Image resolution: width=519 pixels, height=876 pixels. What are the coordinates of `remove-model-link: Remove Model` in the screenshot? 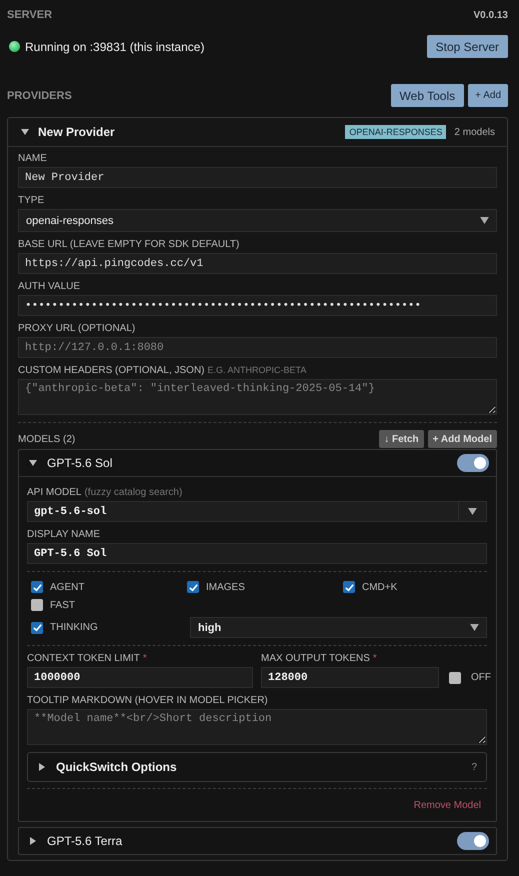 It's located at (447, 805).